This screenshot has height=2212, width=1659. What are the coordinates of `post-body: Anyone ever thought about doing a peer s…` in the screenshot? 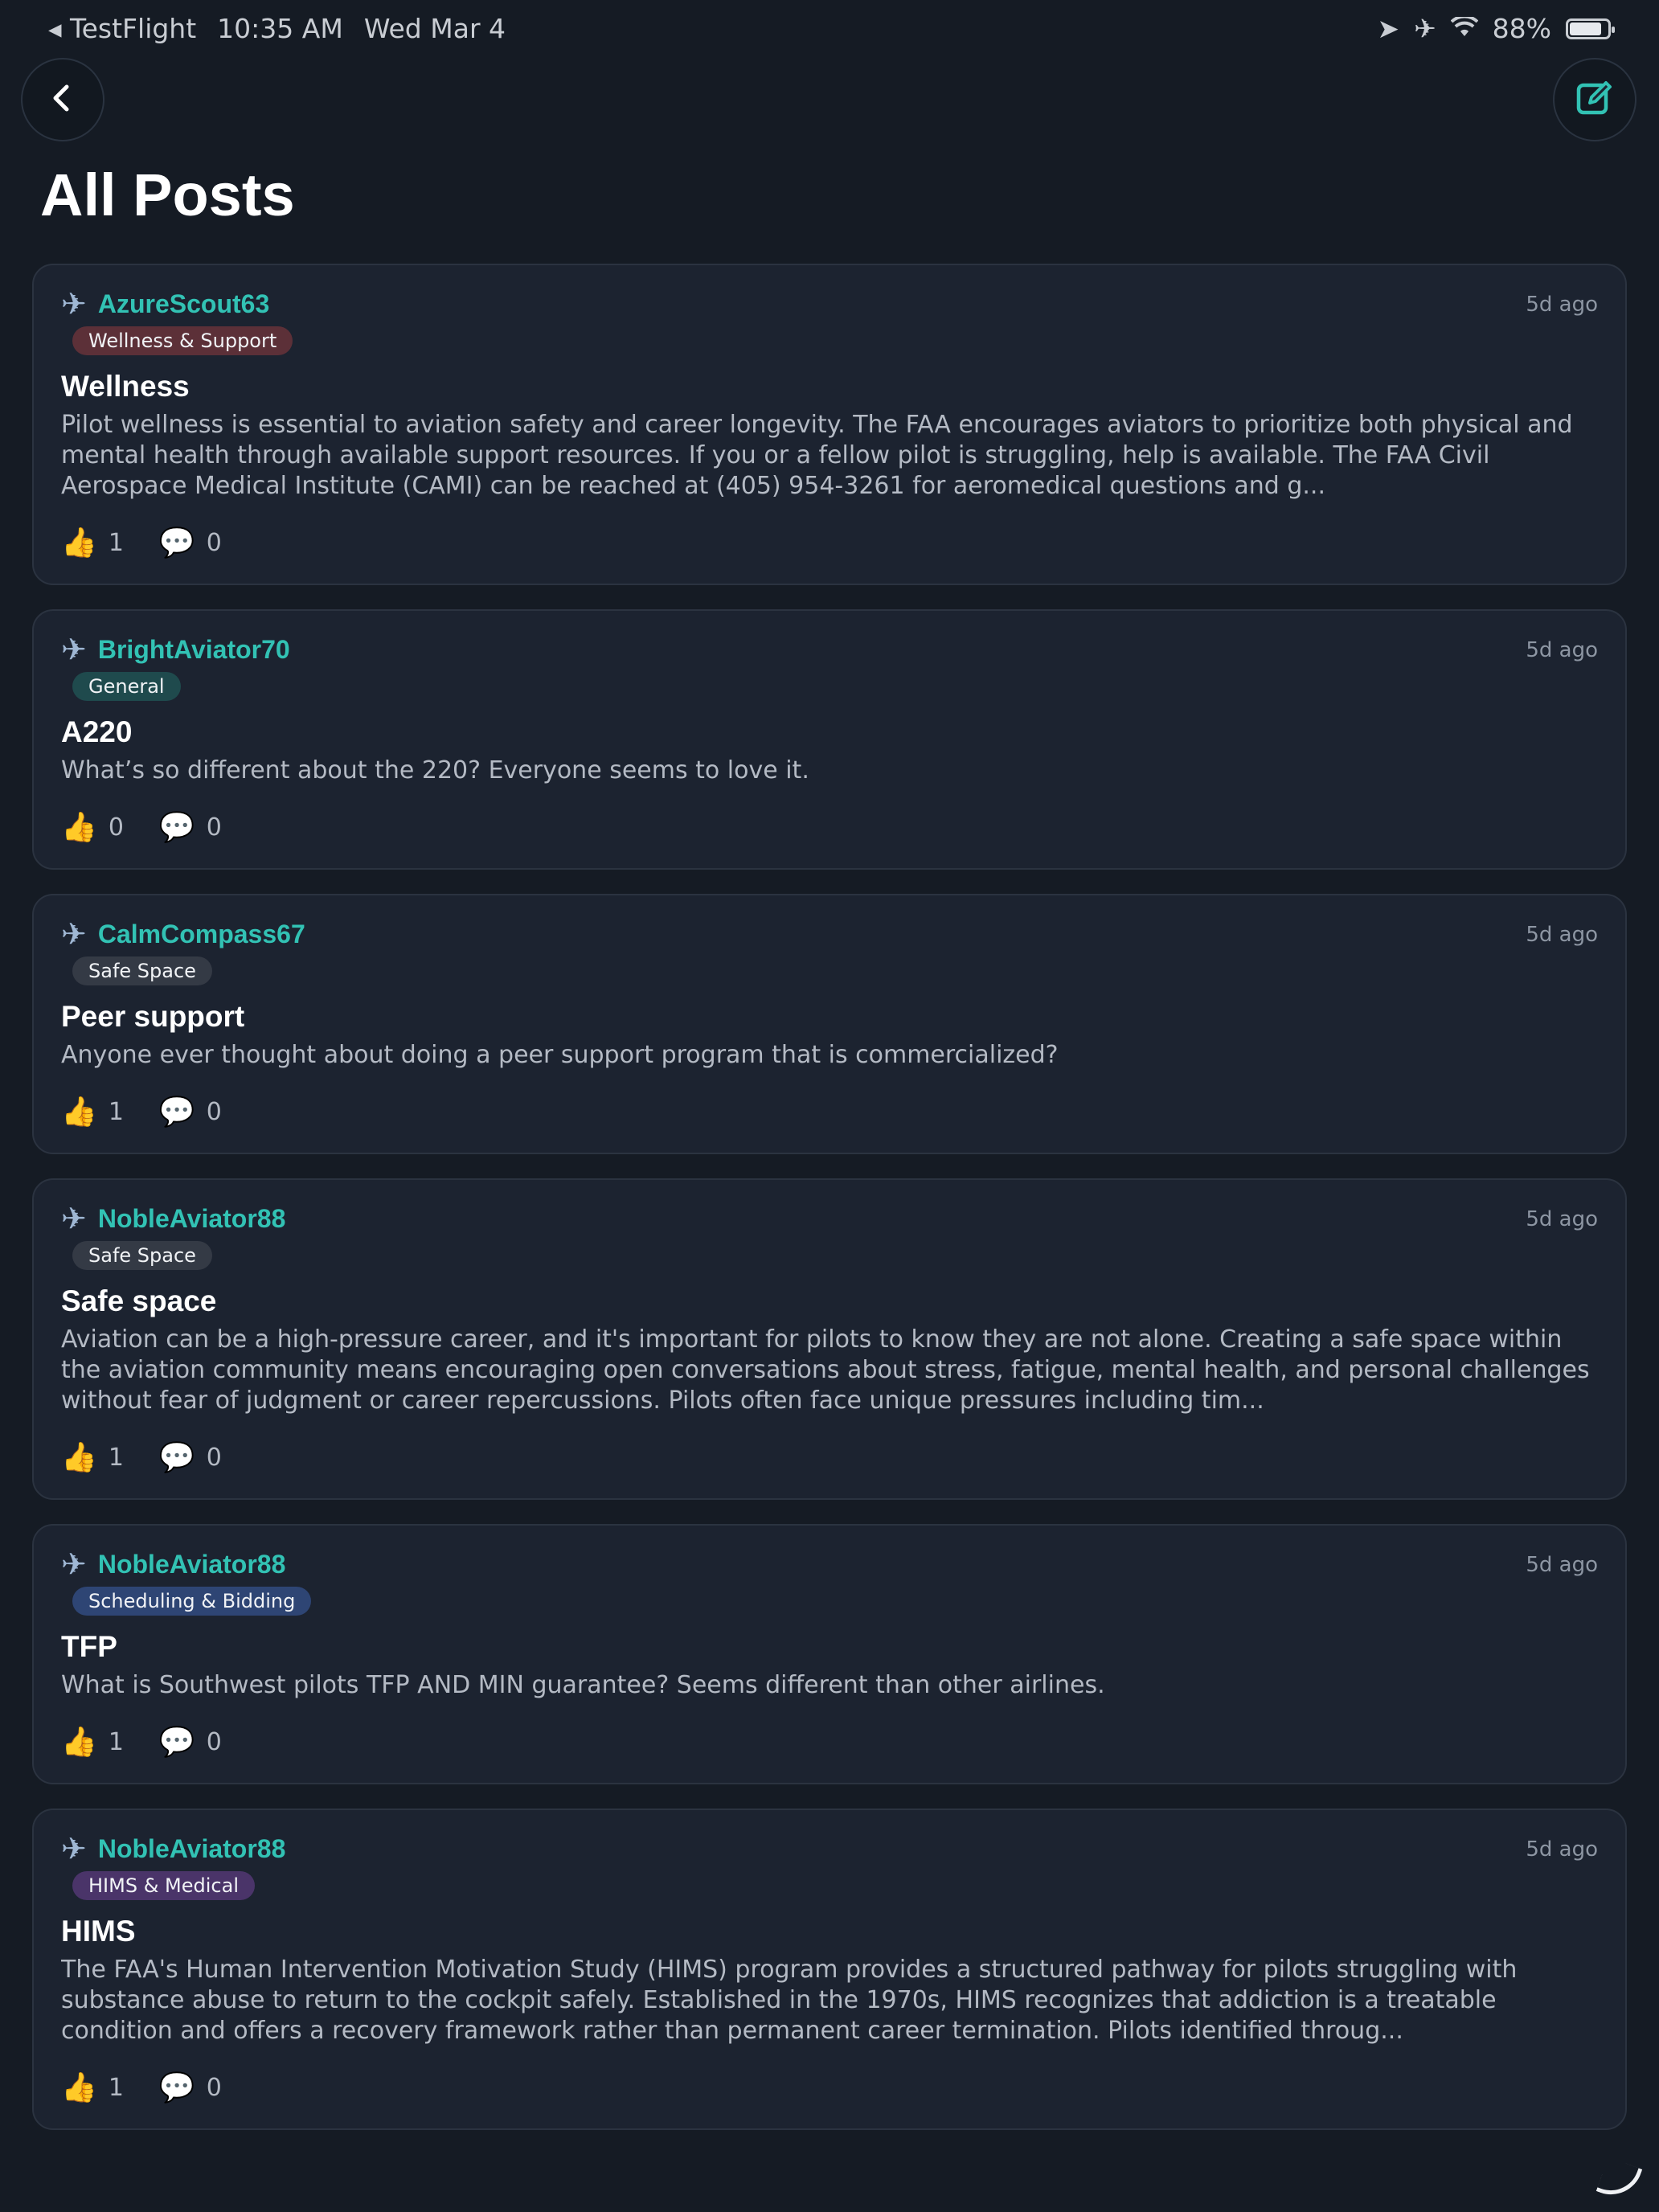 It's located at (560, 1055).